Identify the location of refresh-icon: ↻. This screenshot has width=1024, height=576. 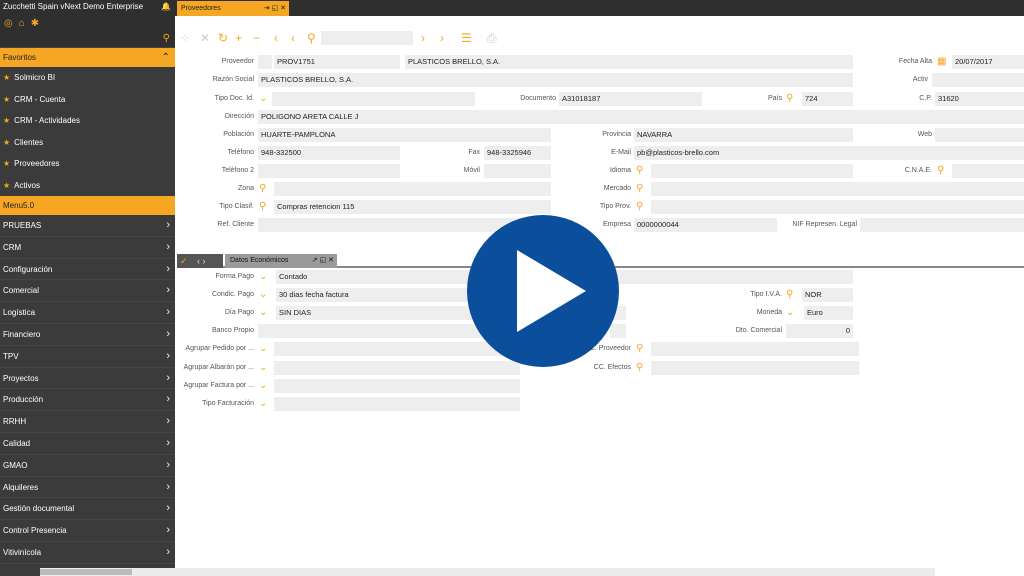
(223, 38).